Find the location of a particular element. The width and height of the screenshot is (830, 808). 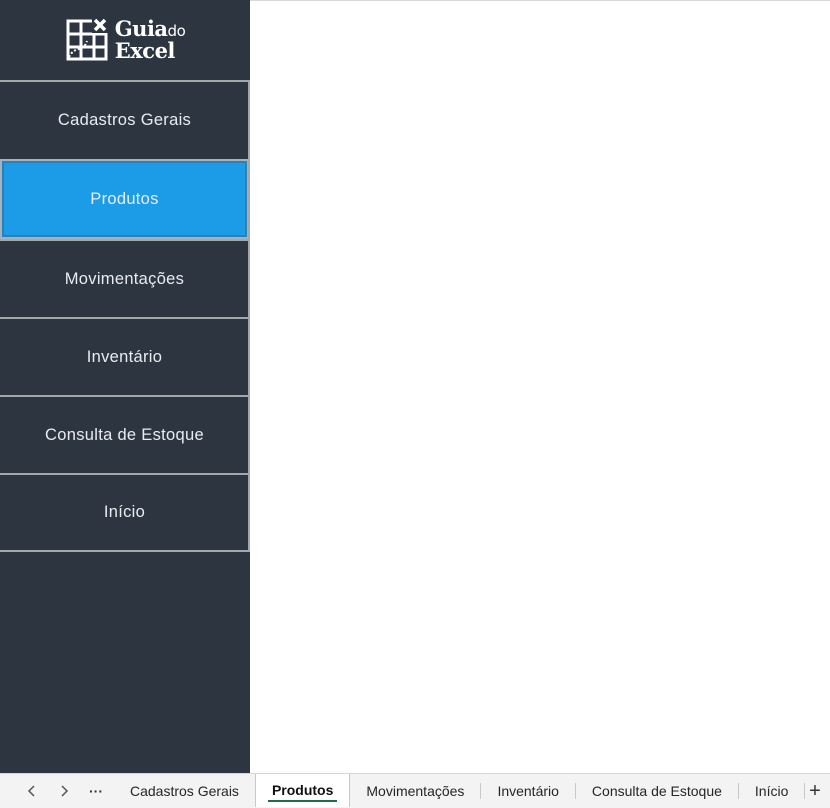

spreadsheet-logo-icon is located at coordinates (87, 39).